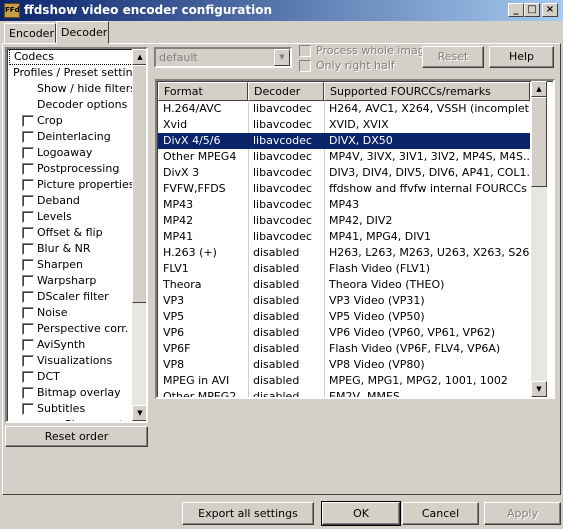 The image size is (563, 529). I want to click on nav-item-decoder-options: Decoder options, so click(71, 105).